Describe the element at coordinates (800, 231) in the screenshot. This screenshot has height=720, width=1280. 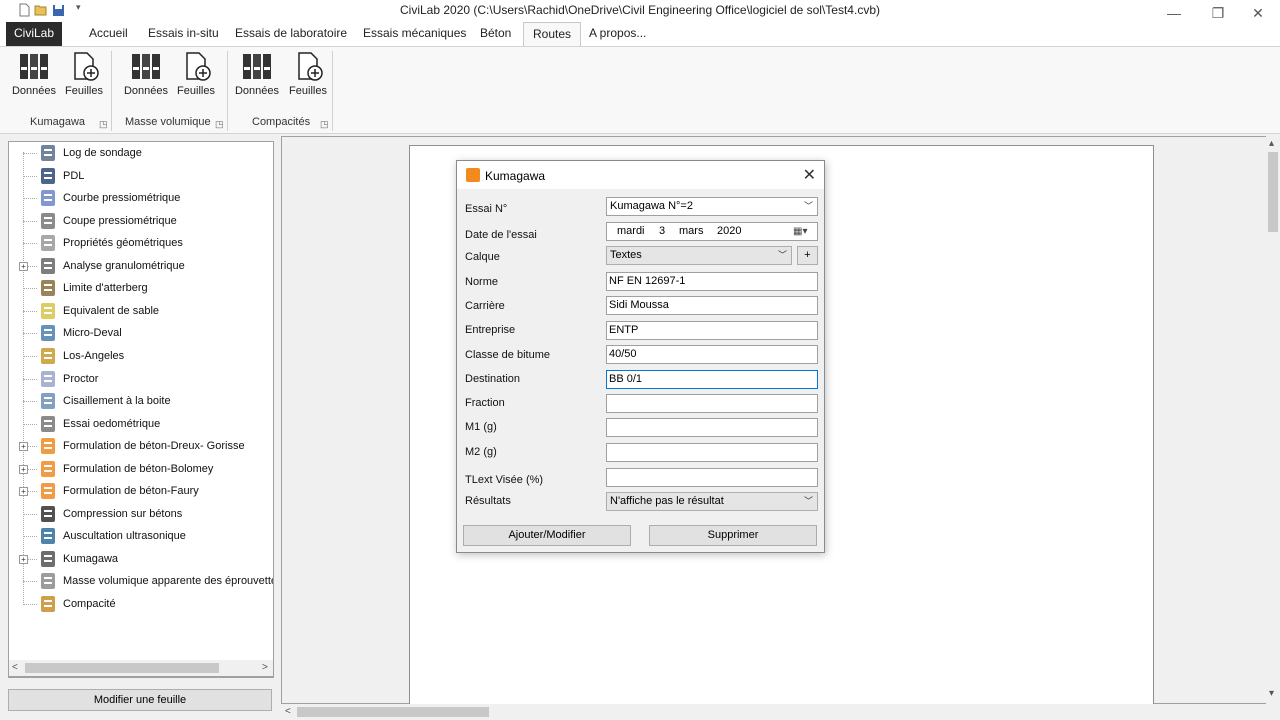
I see `calendar-icon: ▦▾` at that location.